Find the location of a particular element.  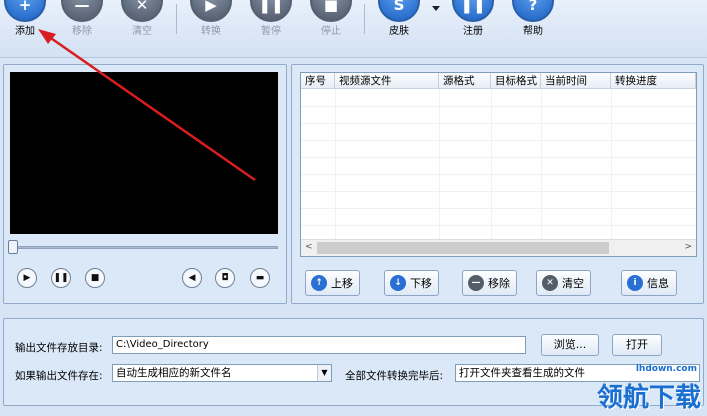

remove-label: 移除 is located at coordinates (82, 31).